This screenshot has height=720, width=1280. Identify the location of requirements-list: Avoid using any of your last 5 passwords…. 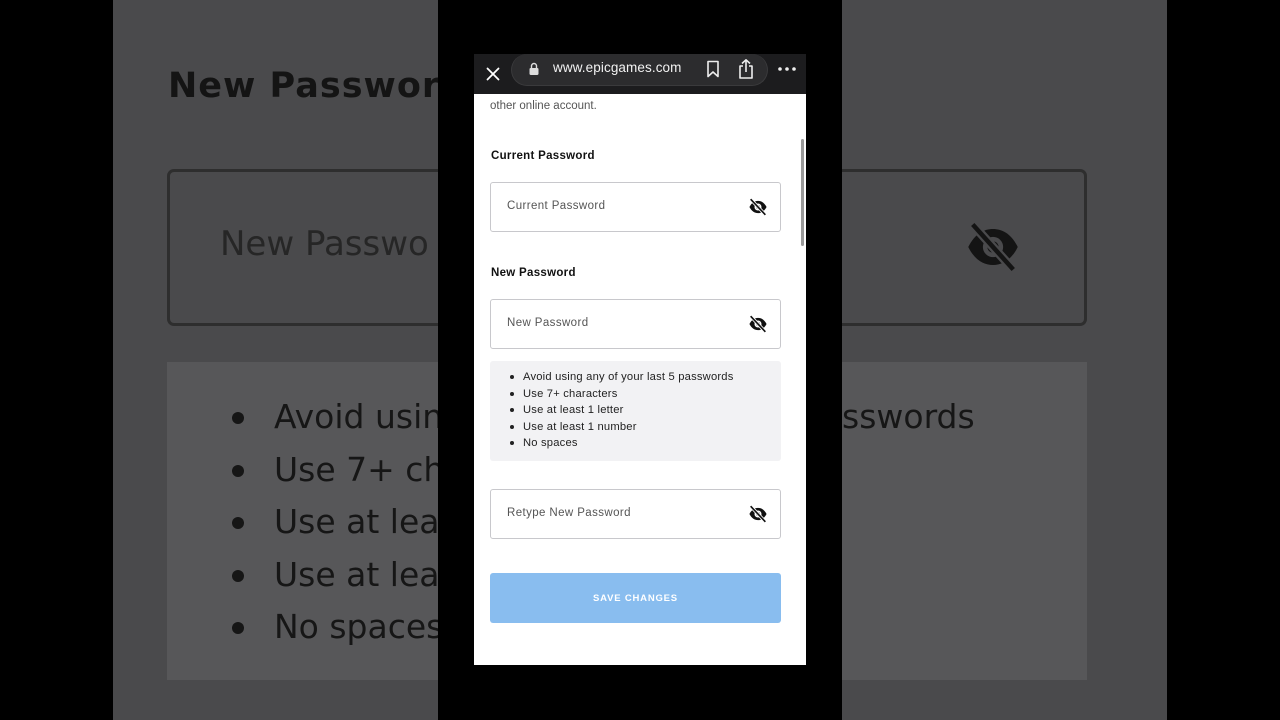
(622, 410).